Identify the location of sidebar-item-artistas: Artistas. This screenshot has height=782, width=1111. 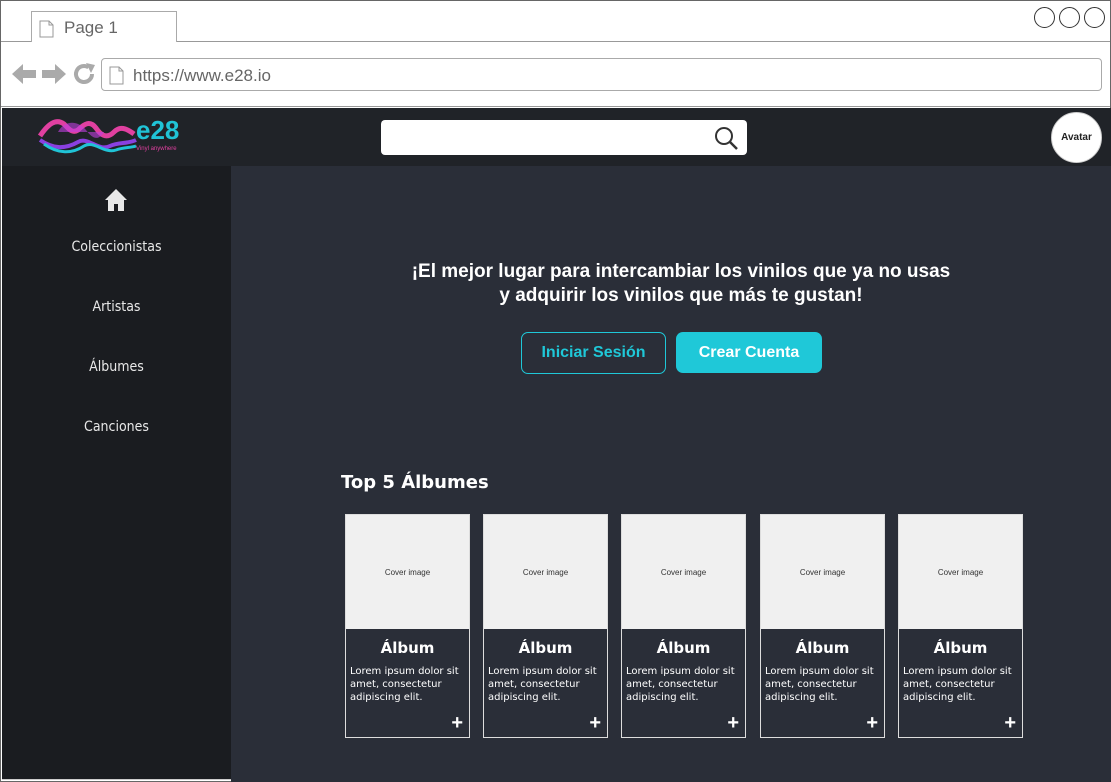
(116, 307).